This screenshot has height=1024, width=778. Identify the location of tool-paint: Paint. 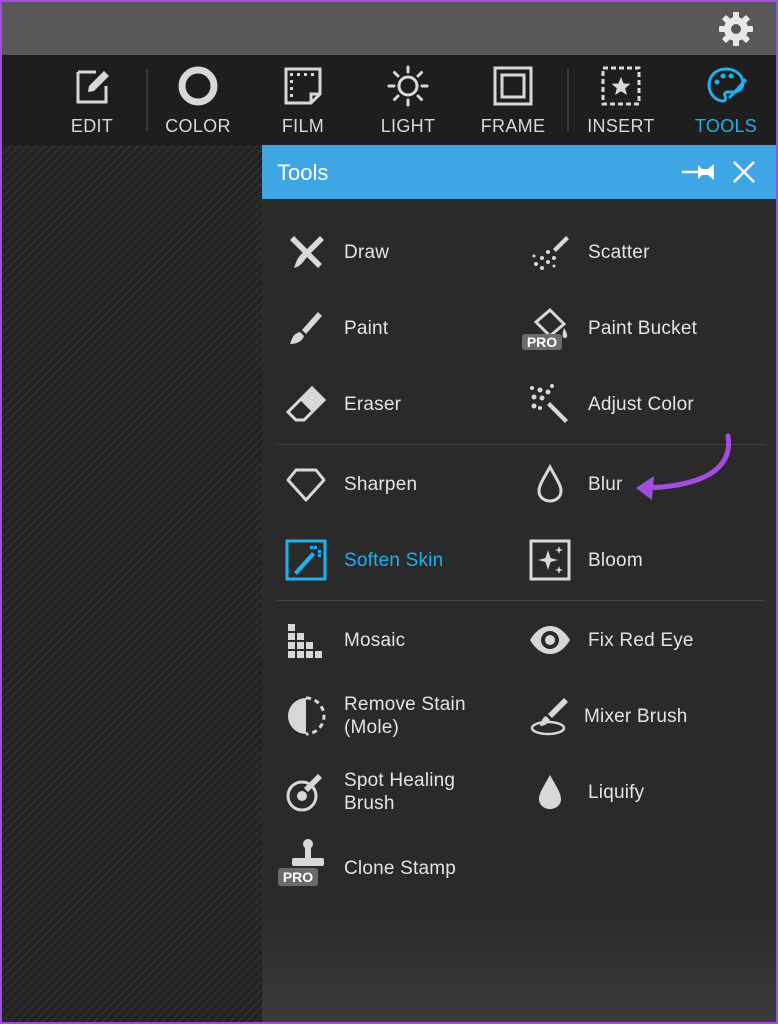
(404, 328).